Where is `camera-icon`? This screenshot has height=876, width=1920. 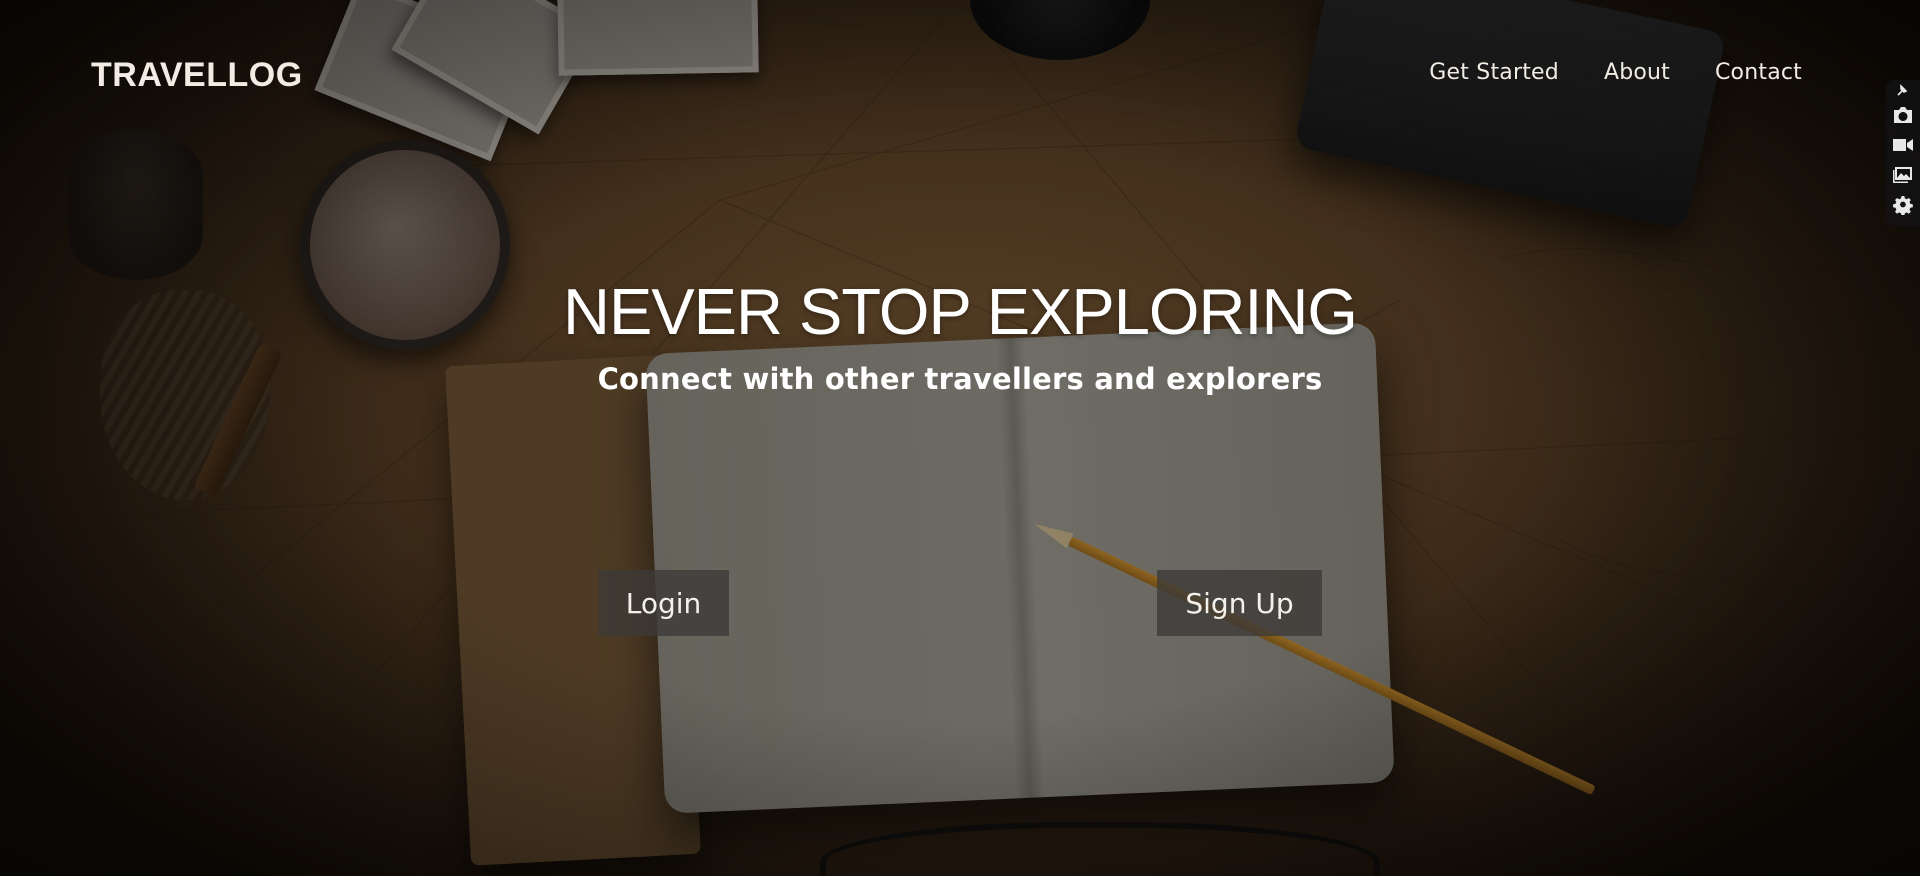 camera-icon is located at coordinates (1903, 115).